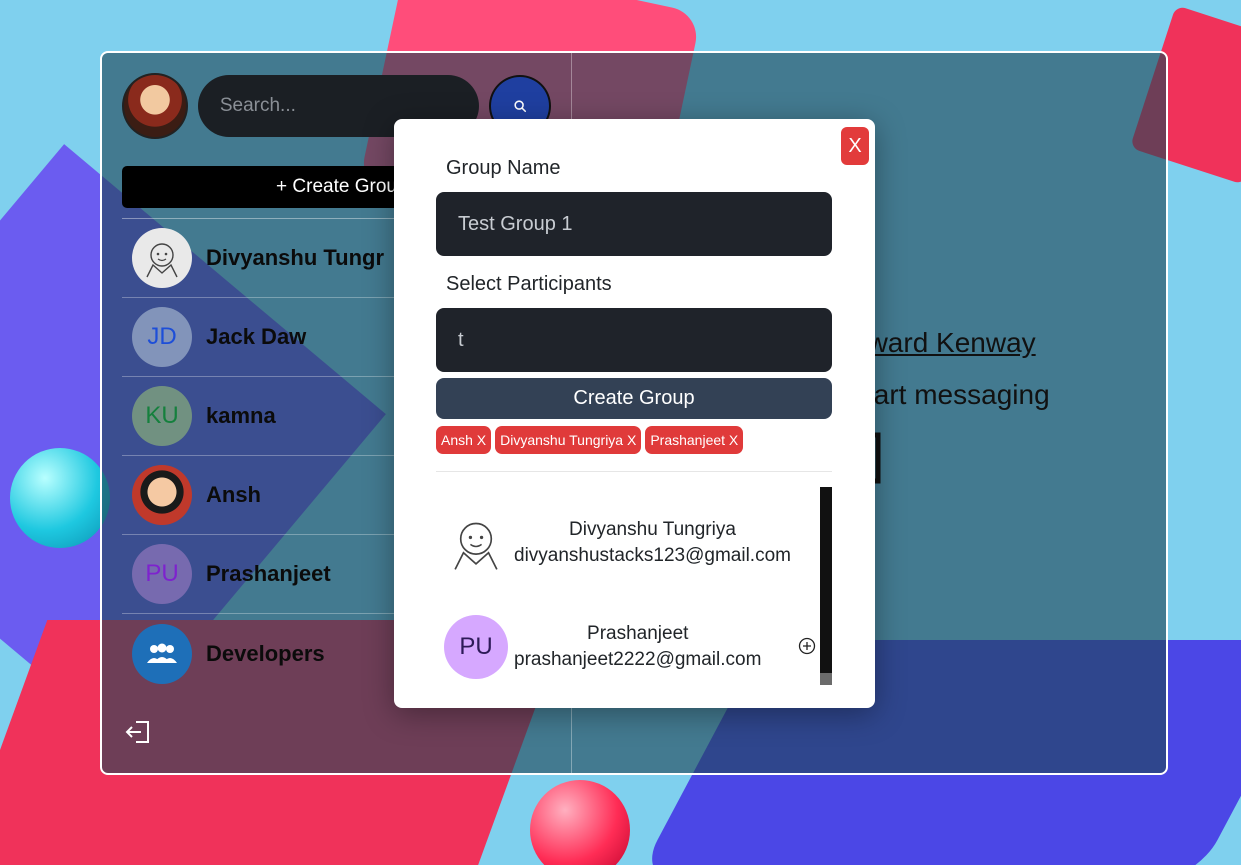 This screenshot has width=1241, height=865. I want to click on result-text: Prashanjeet prashanjeet2222@gmail.com, so click(637, 647).